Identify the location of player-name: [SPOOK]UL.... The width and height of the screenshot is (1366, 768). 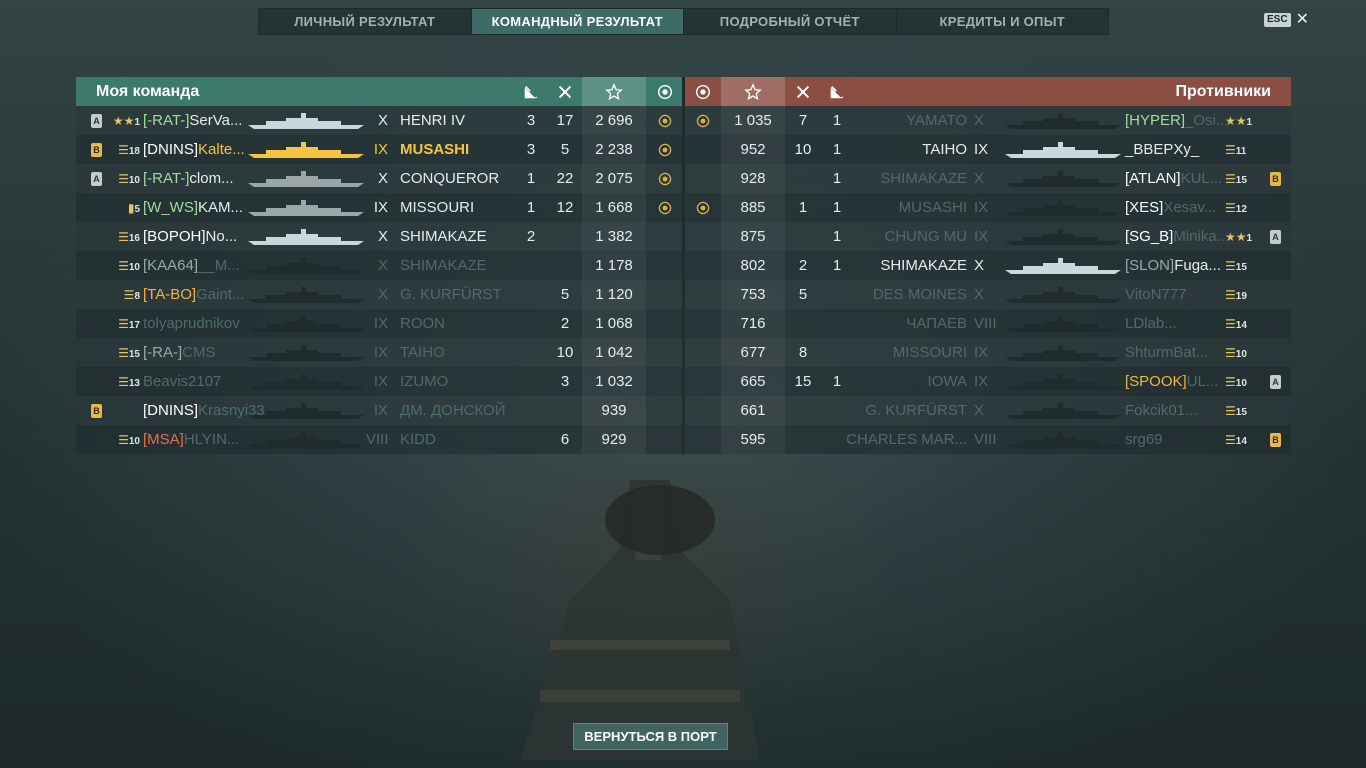
(1180, 381).